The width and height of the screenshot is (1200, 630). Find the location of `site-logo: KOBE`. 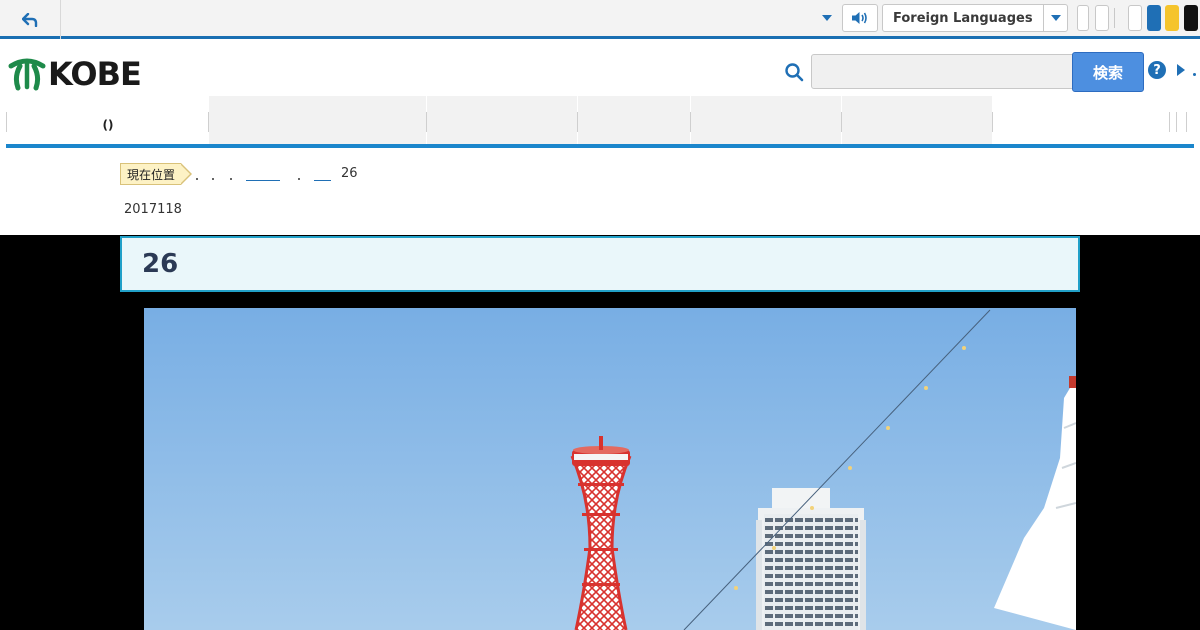

site-logo: KOBE is located at coordinates (75, 74).